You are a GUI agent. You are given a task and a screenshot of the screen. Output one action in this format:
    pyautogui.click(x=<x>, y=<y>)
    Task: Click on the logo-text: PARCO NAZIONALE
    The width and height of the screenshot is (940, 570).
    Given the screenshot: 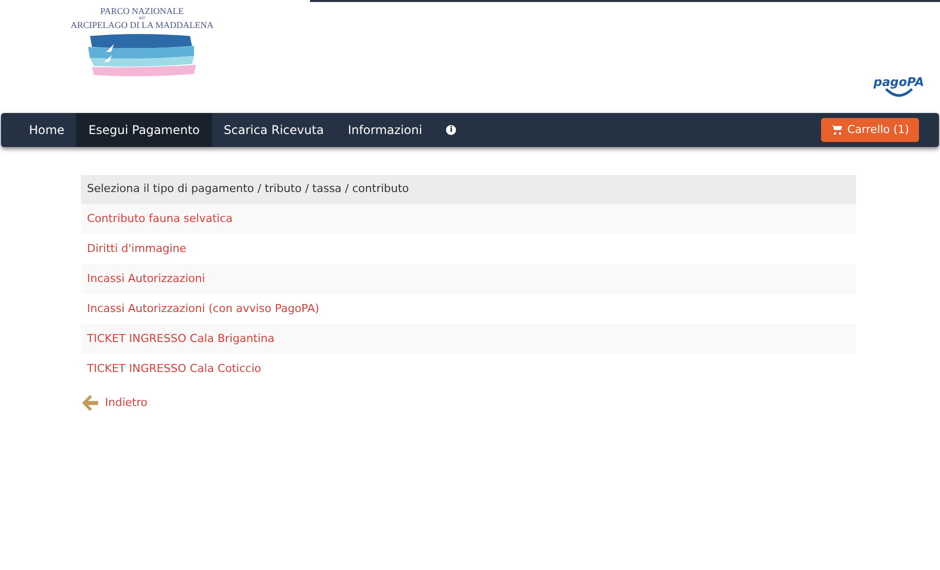 What is the action you would take?
    pyautogui.click(x=142, y=11)
    